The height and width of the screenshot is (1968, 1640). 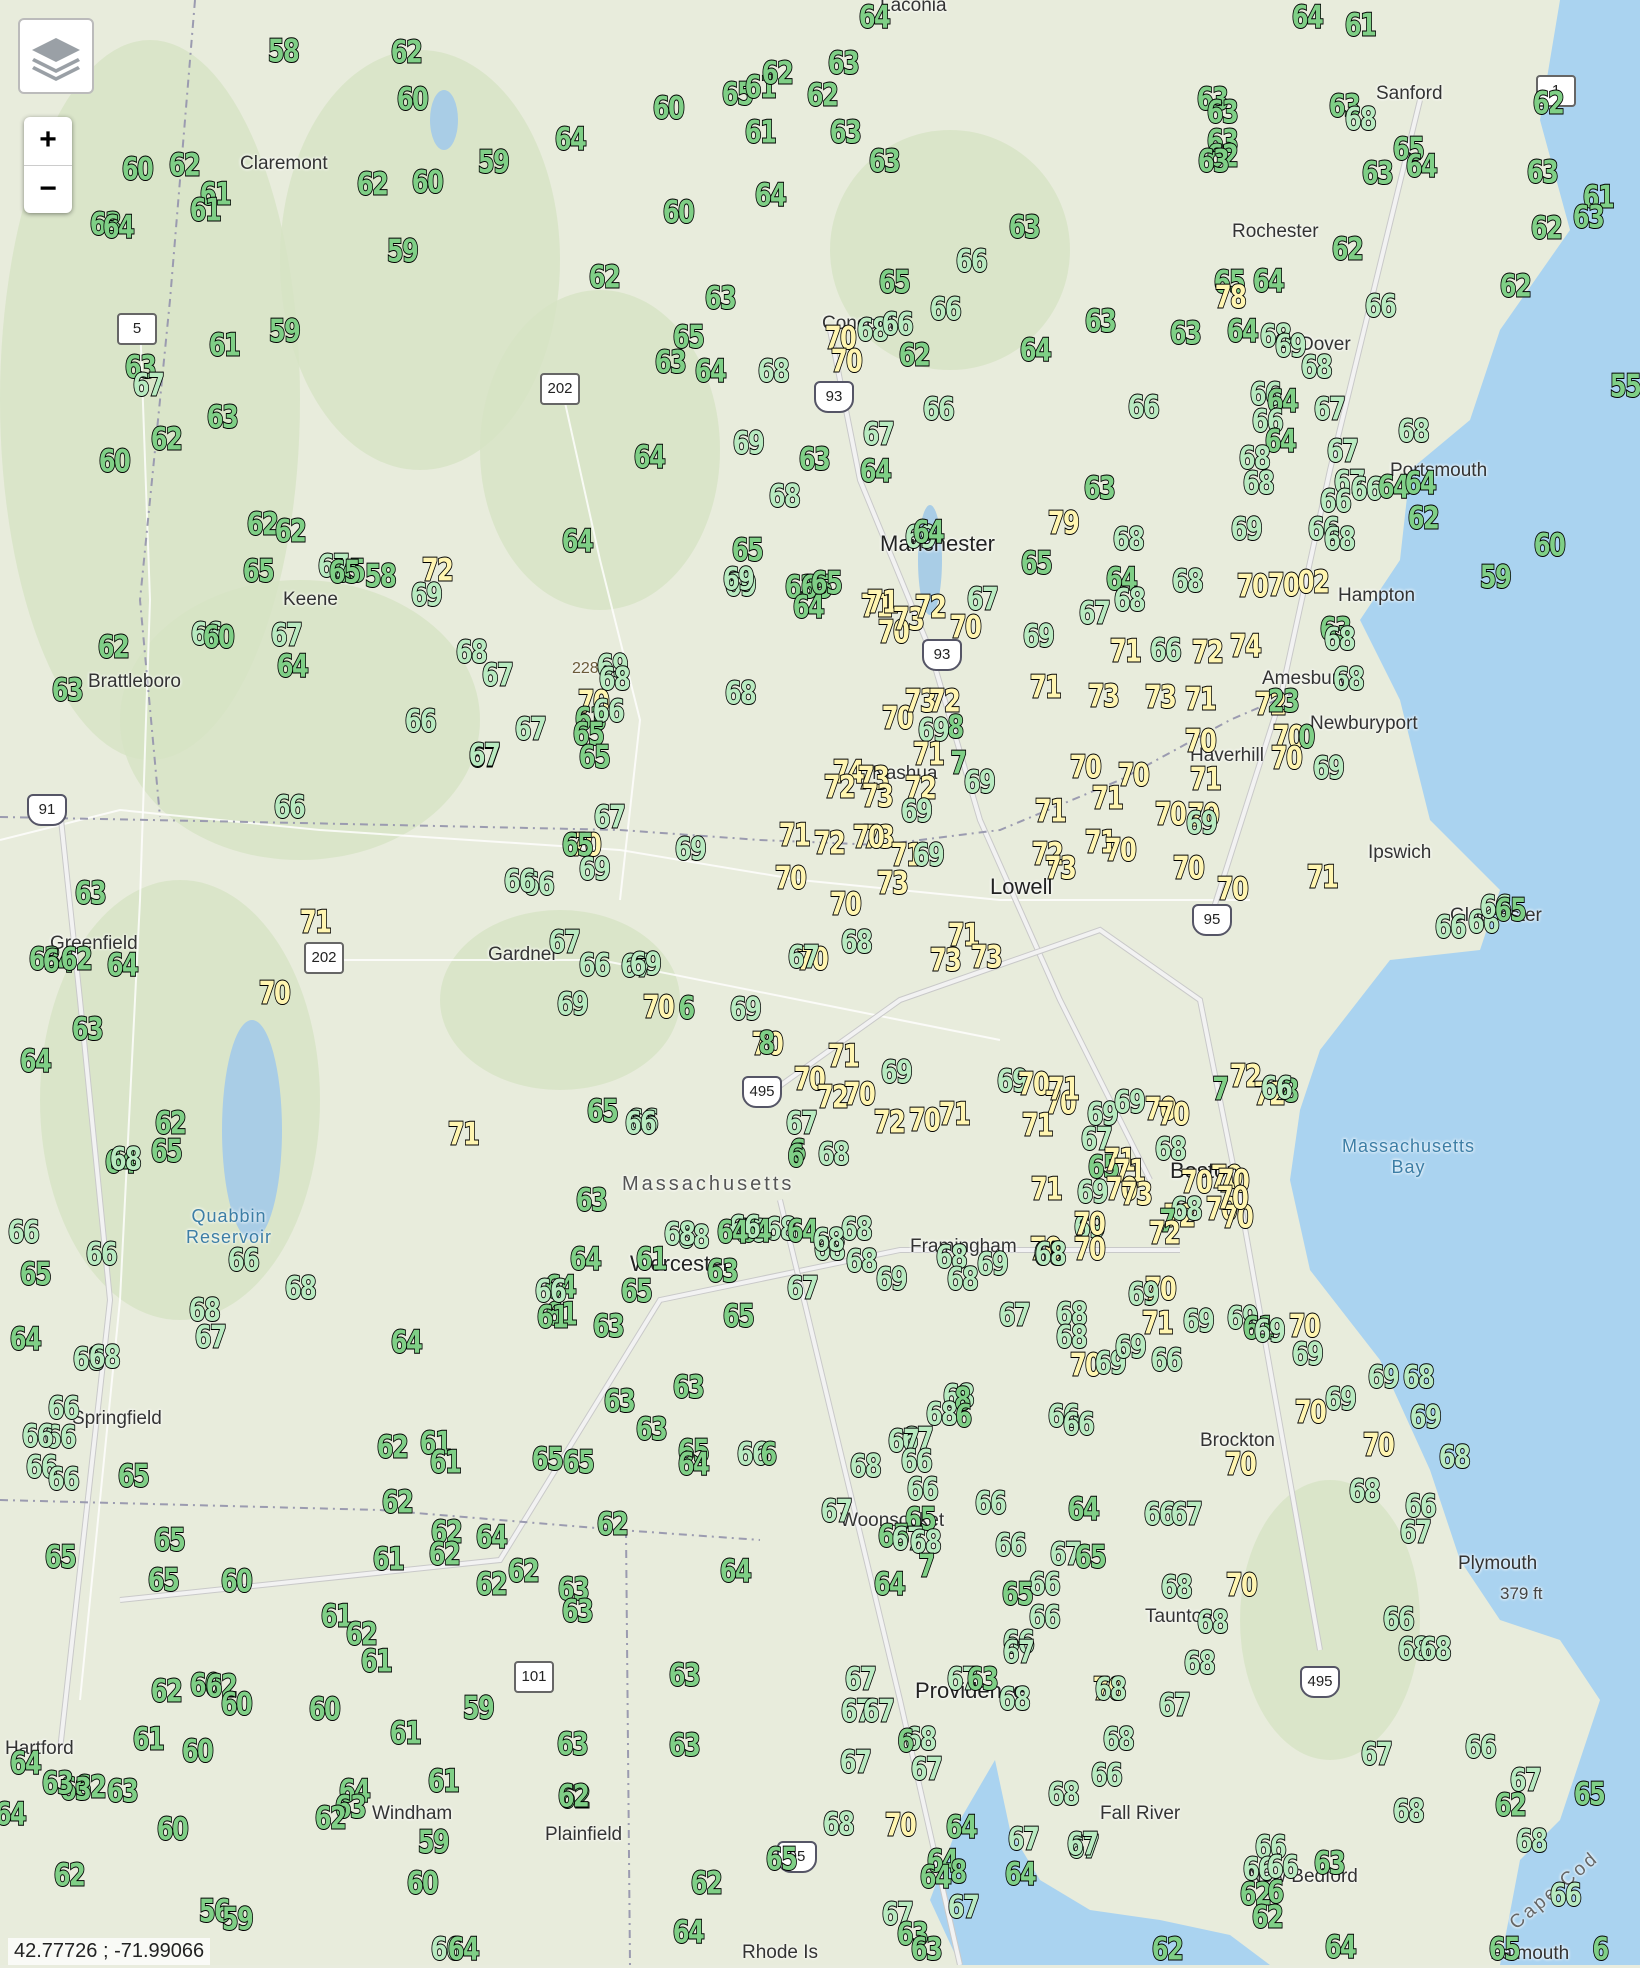 I want to click on temperature-marker: 55, so click(x=1624, y=386).